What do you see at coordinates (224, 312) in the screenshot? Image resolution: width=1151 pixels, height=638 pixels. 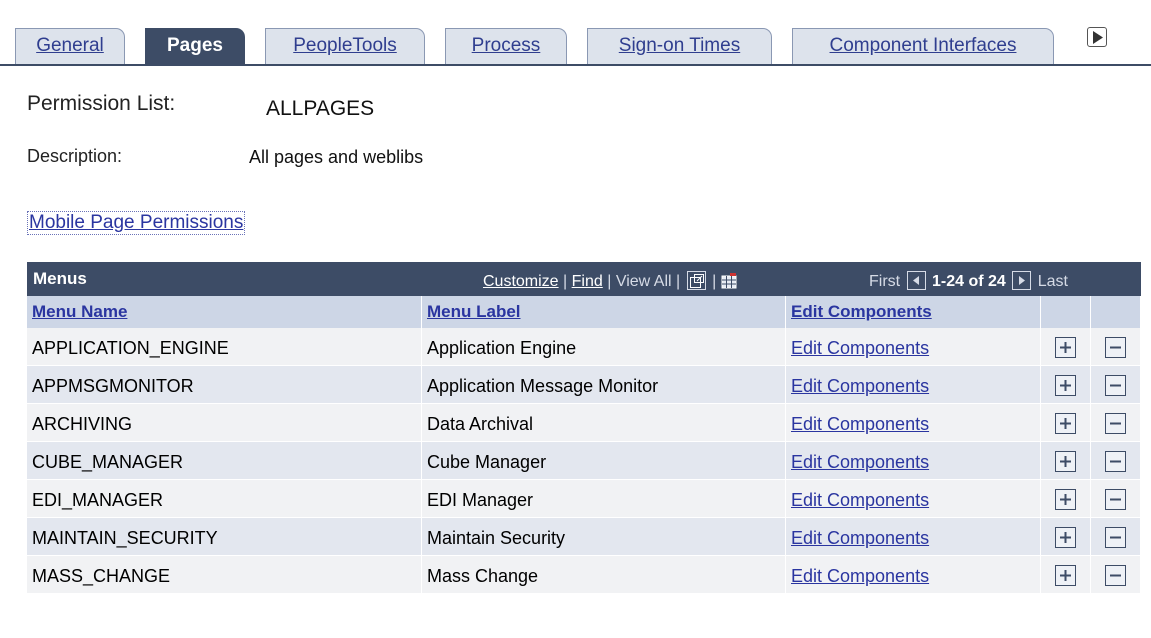 I see `column-menu-name: Menu Name` at bounding box center [224, 312].